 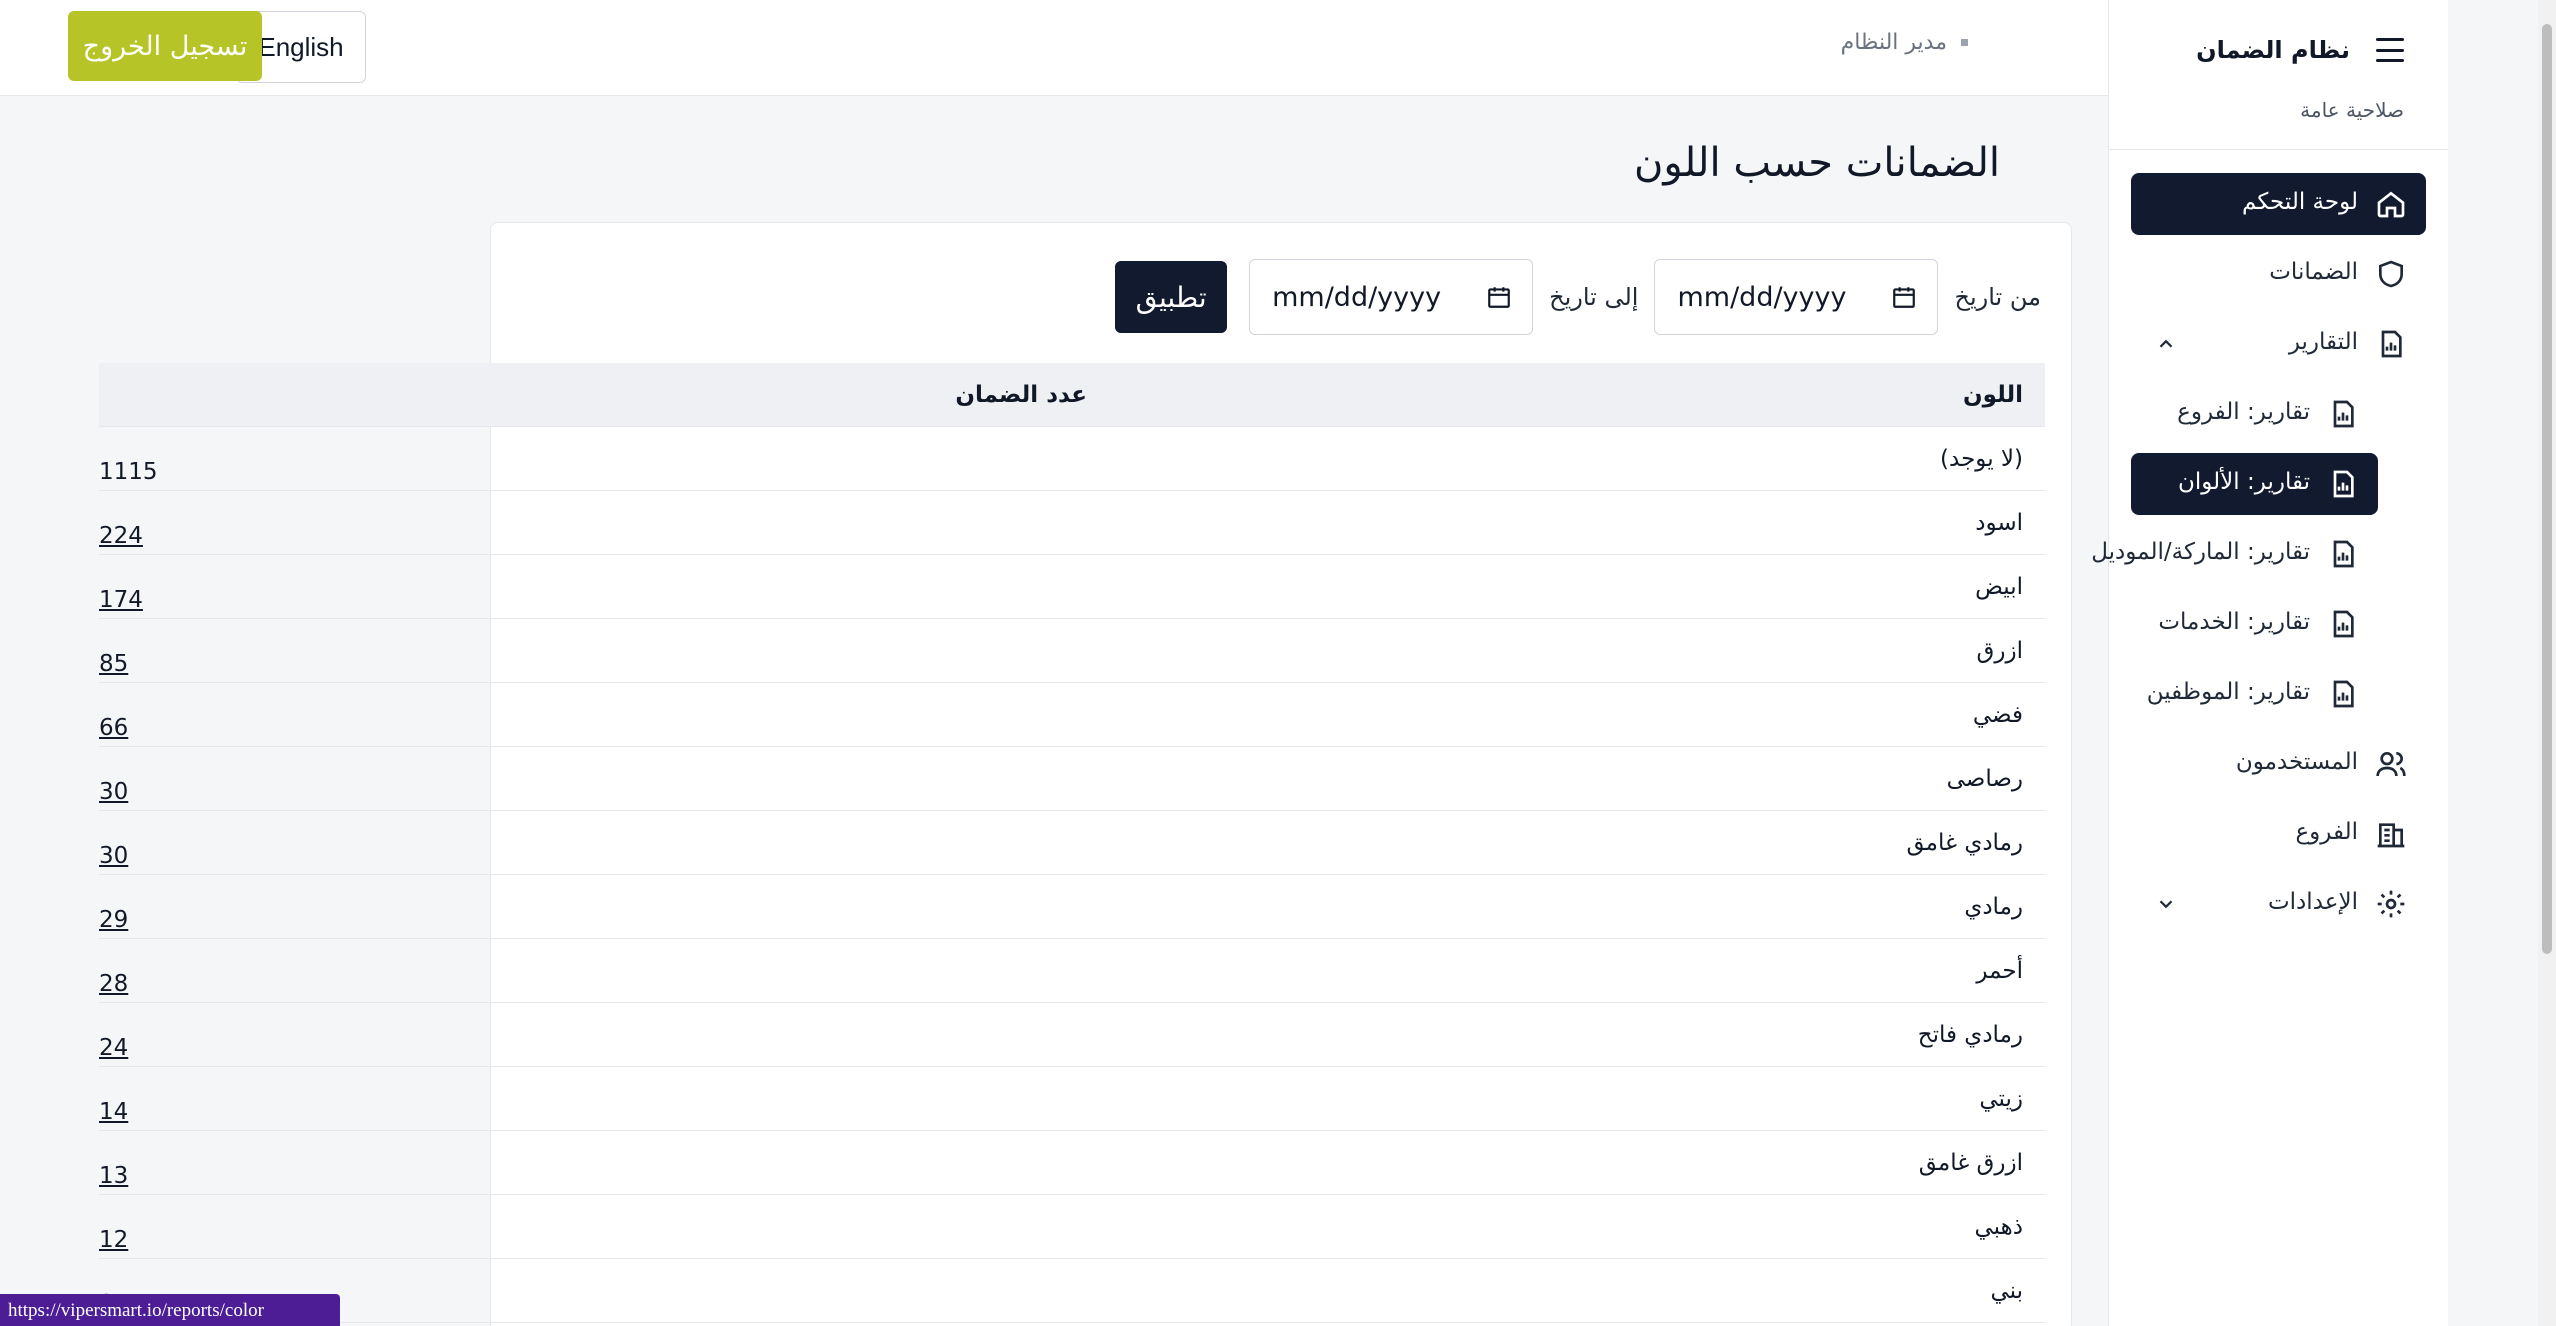 I want to click on sidebar-item-label: الإعدادات, so click(x=2313, y=902).